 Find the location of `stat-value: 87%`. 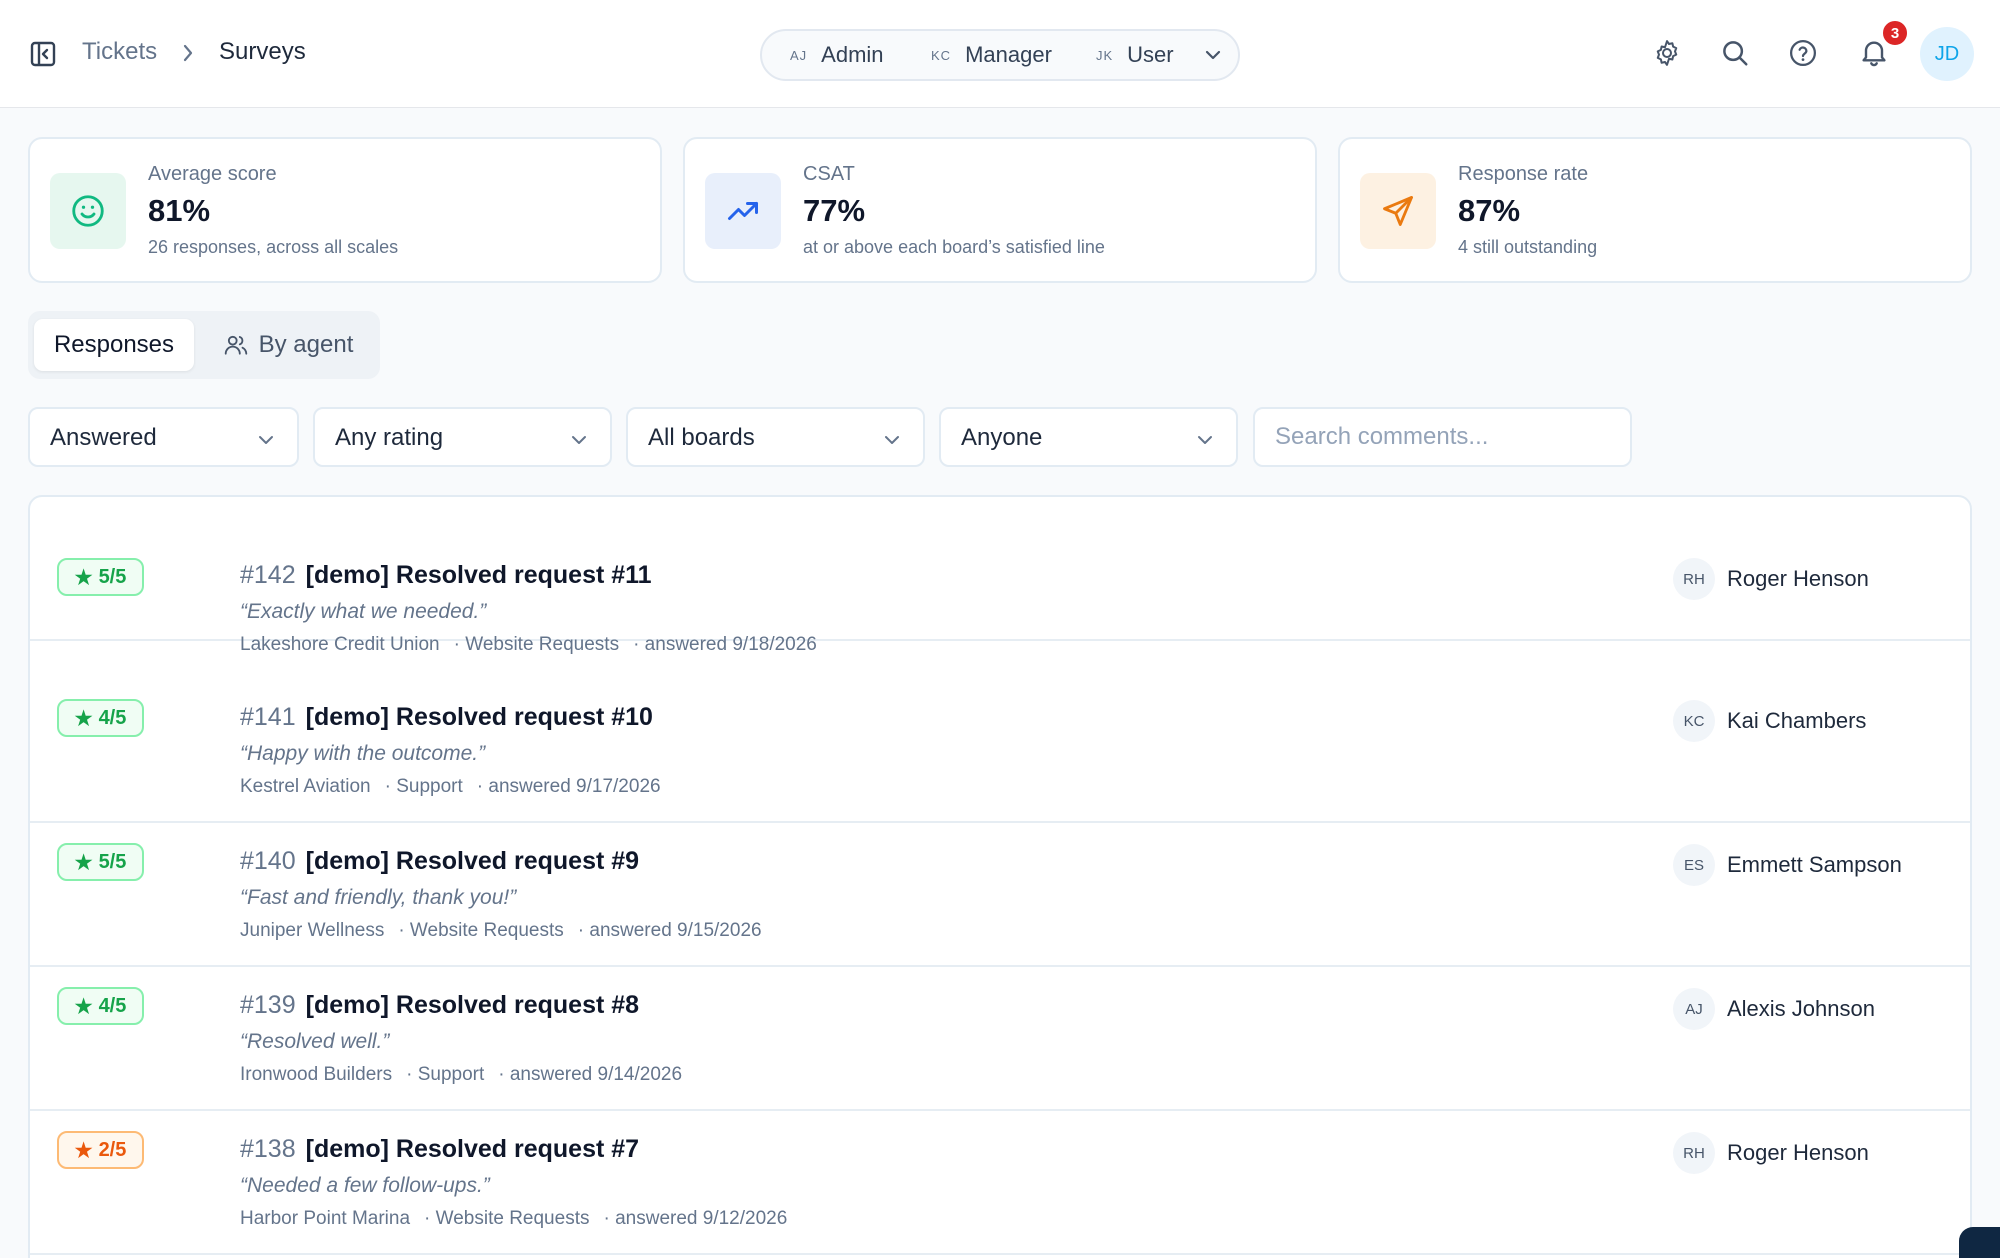

stat-value: 87% is located at coordinates (1489, 210).